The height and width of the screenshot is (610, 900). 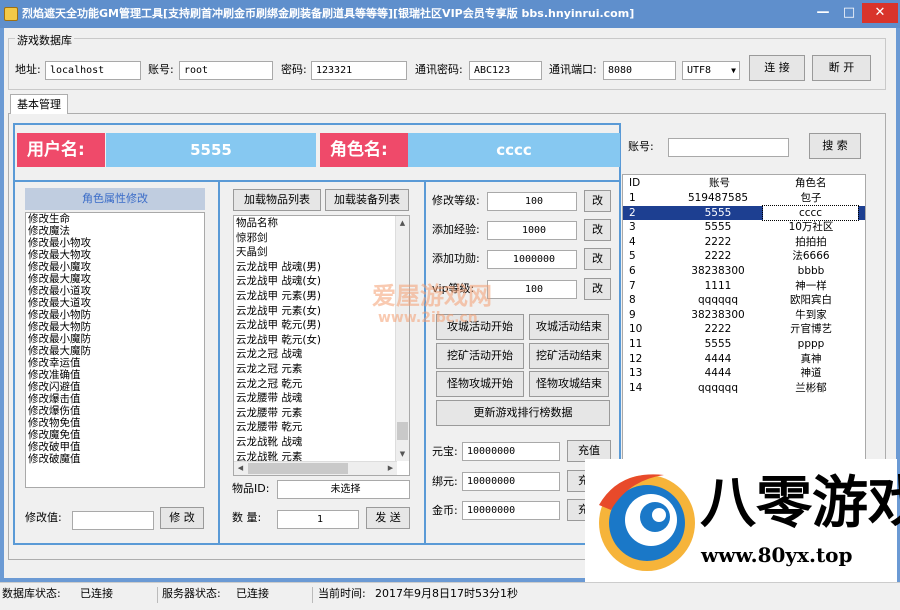 I want to click on attr-list-item: 修改魔法, so click(x=115, y=231).